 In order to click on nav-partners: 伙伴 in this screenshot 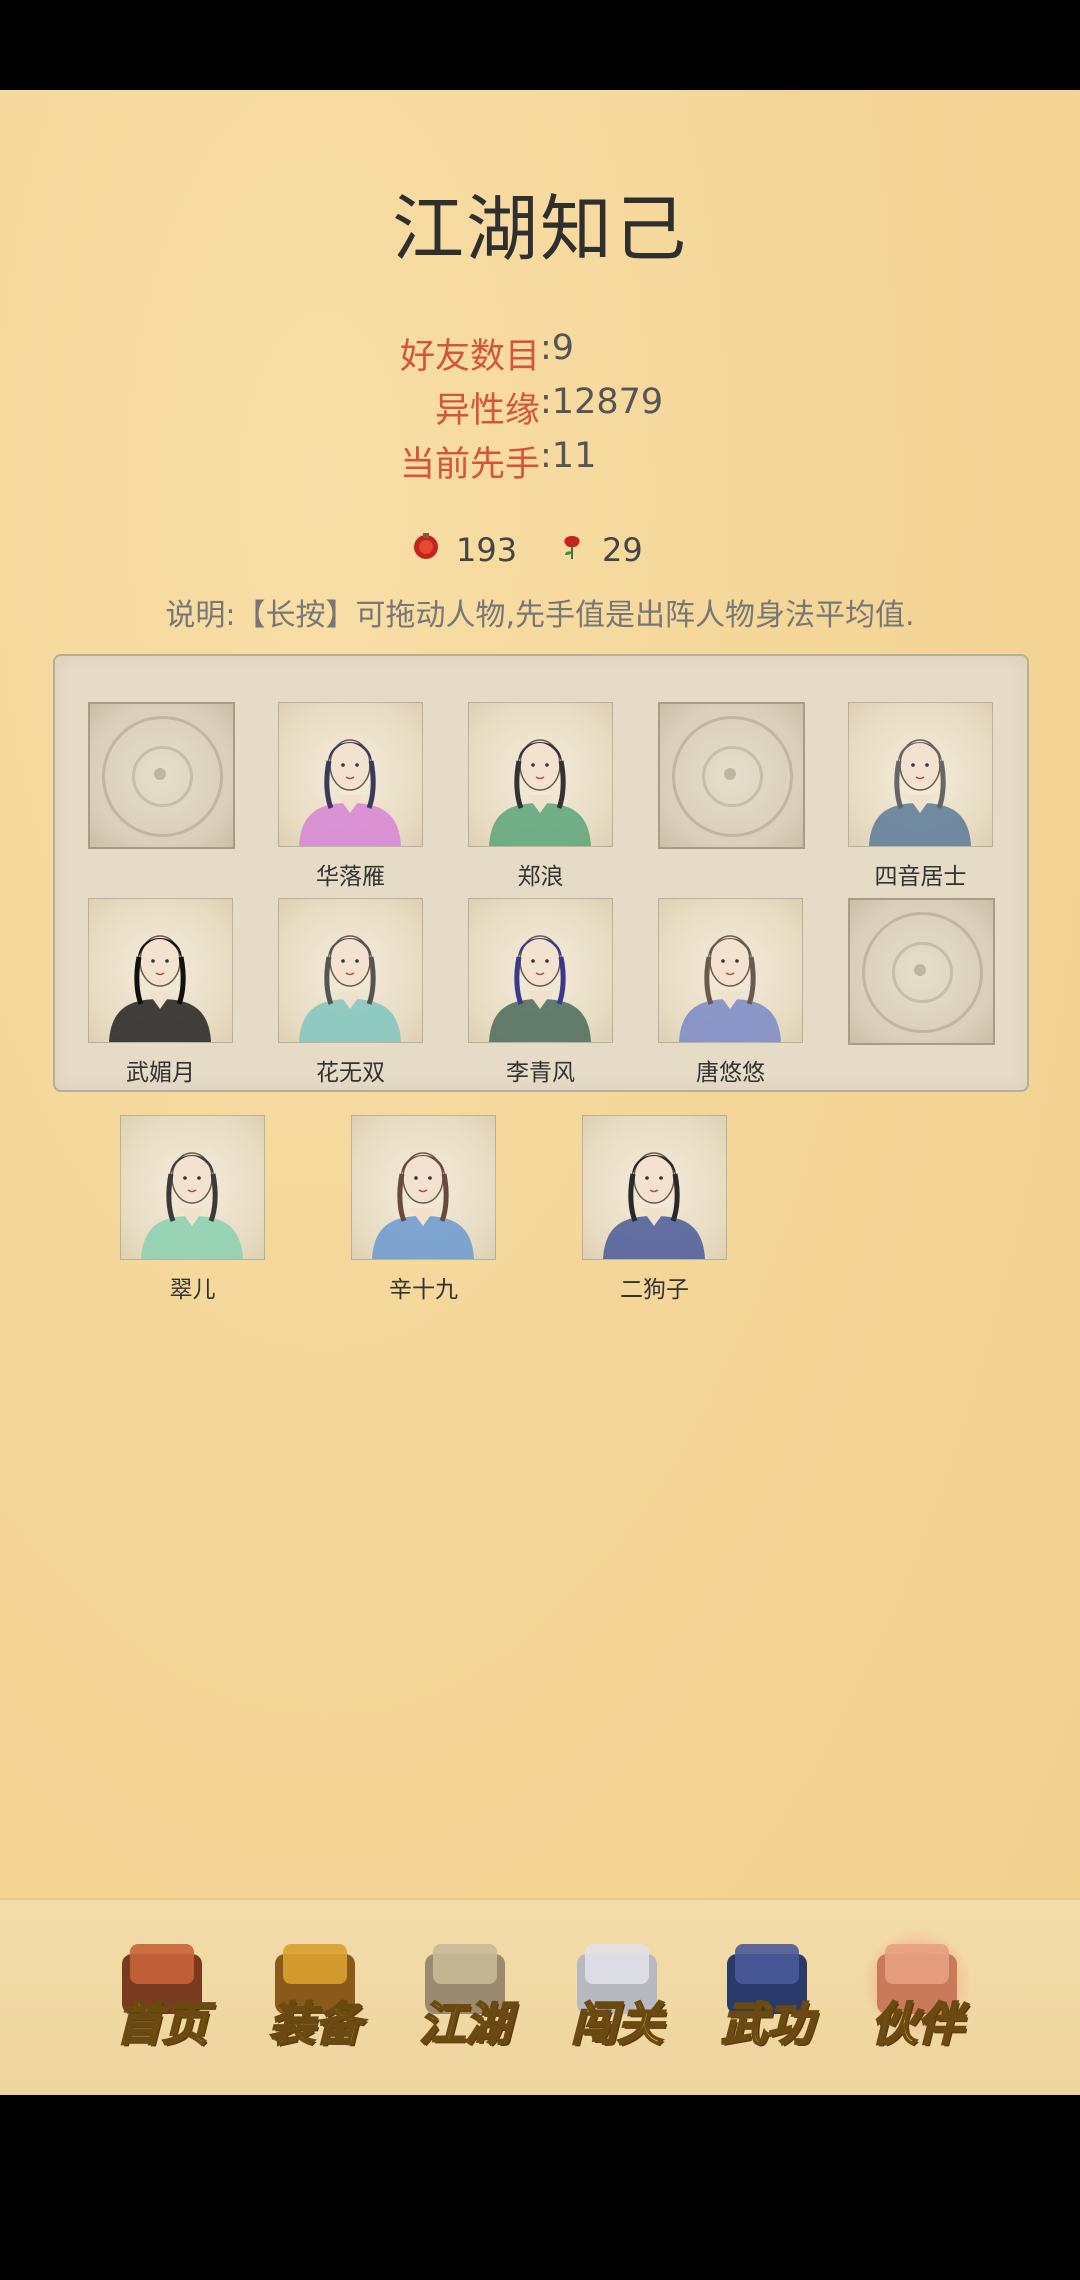, I will do `click(917, 1993)`.